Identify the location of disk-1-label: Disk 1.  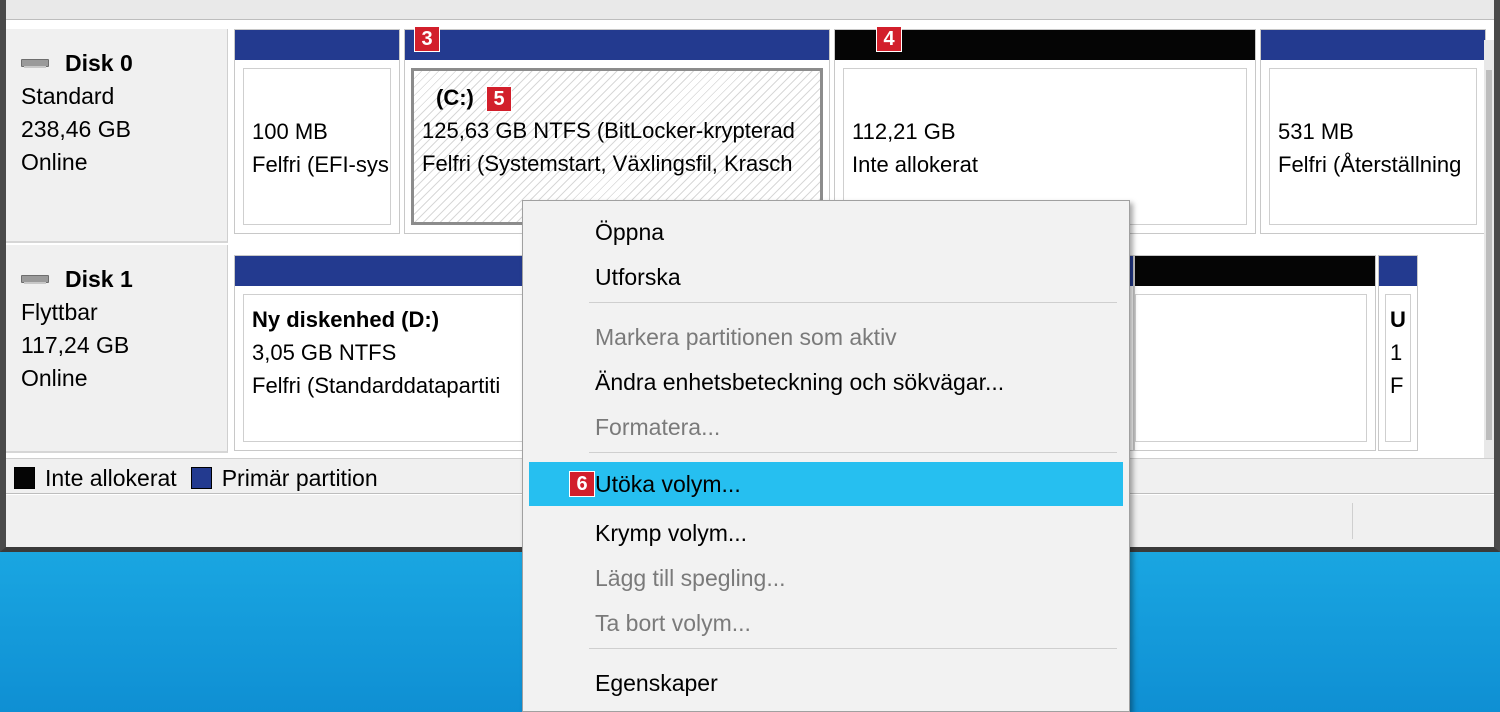
(99, 279).